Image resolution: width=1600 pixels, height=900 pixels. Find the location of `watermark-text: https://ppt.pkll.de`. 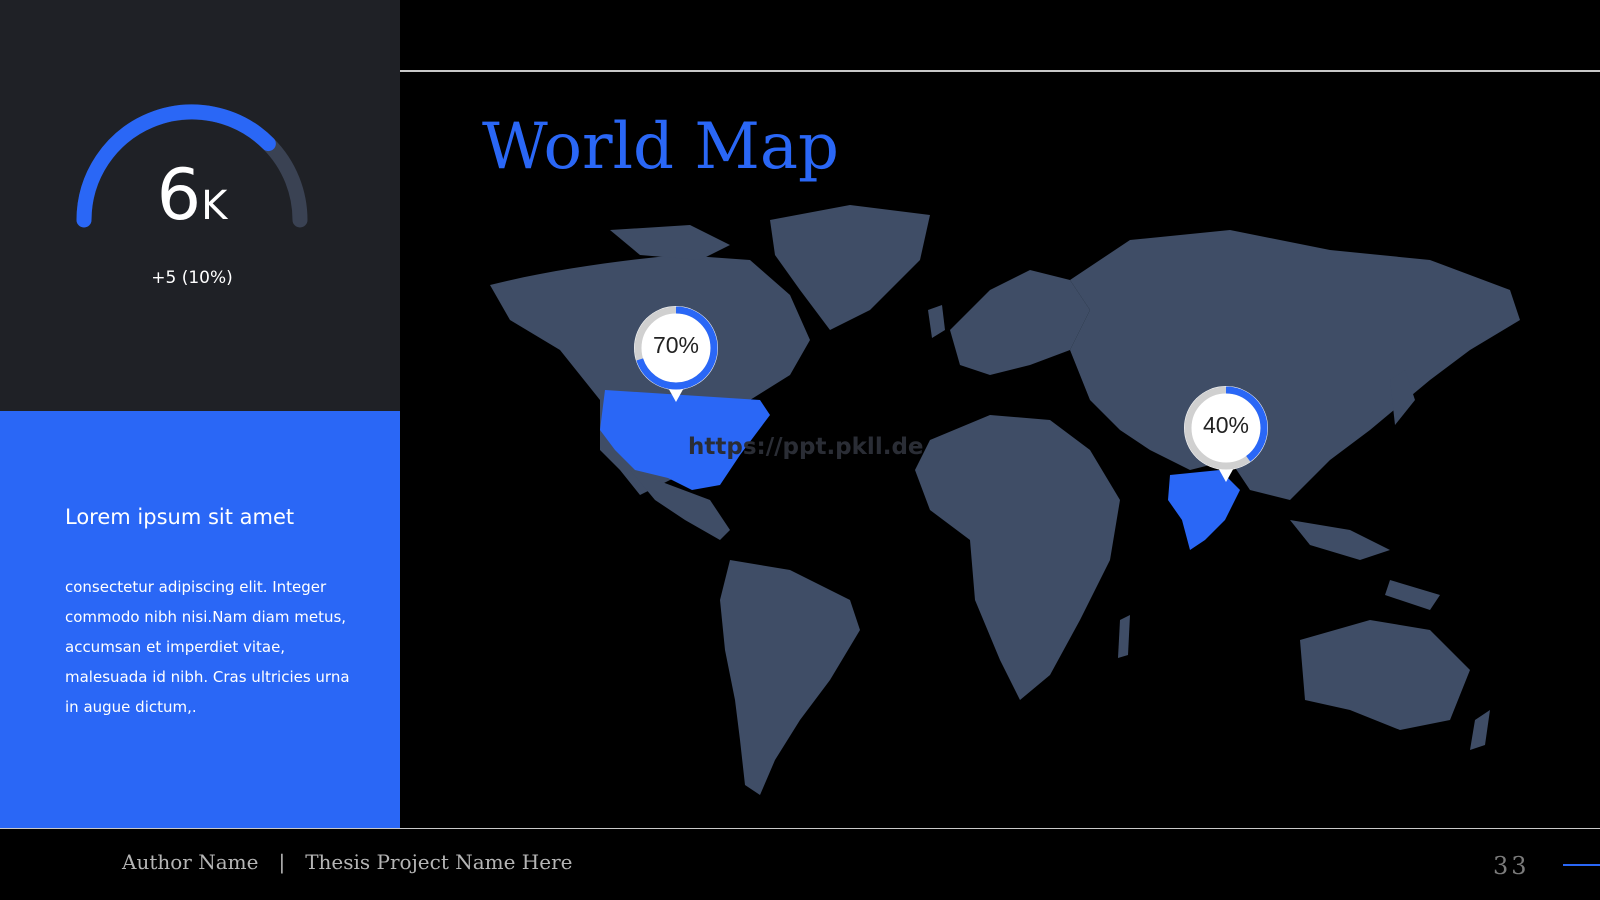

watermark-text: https://ppt.pkll.de is located at coordinates (806, 447).